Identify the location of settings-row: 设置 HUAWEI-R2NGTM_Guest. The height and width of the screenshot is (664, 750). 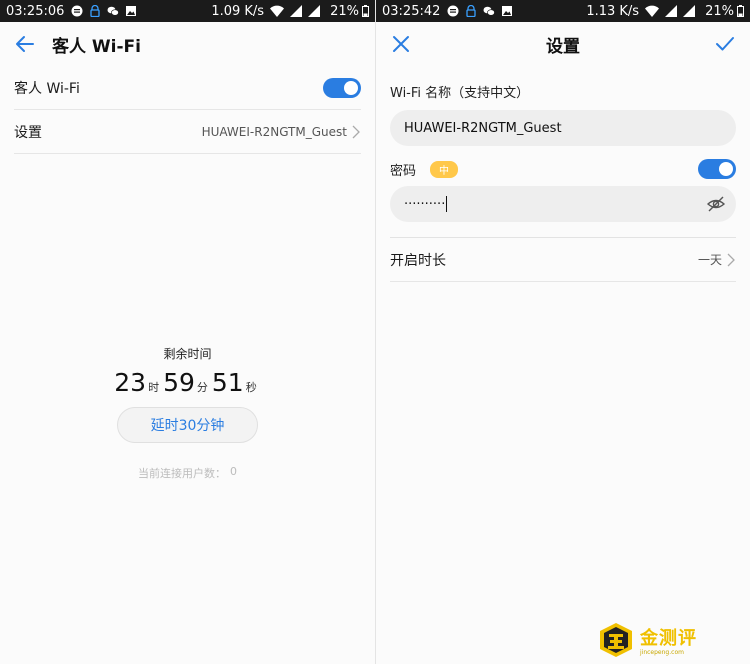
(187, 132).